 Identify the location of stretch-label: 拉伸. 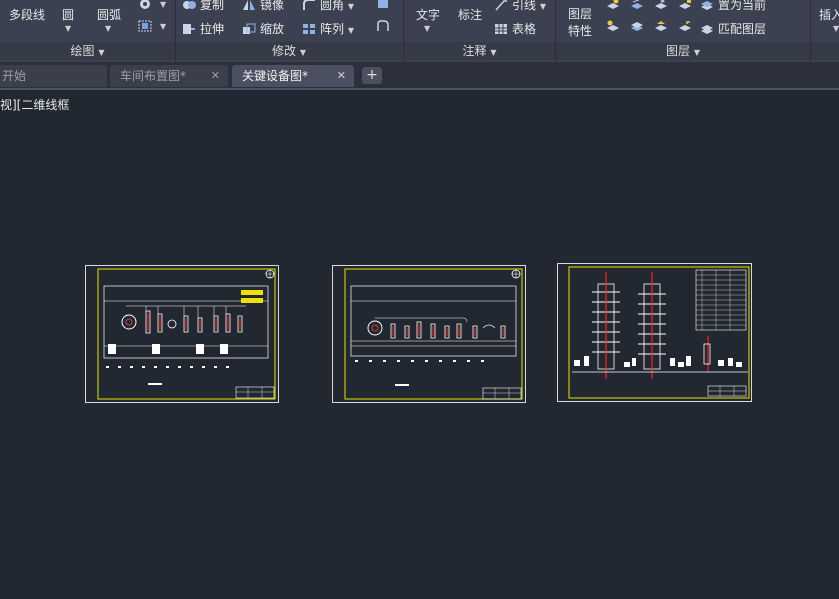
(212, 29).